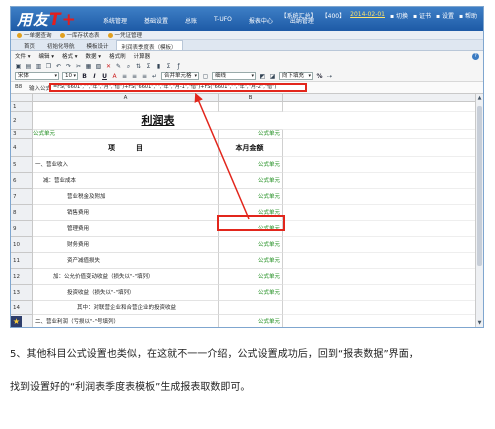 This screenshot has height=429, width=495. Describe the element at coordinates (22, 308) in the screenshot. I see `row-header: 14` at that location.